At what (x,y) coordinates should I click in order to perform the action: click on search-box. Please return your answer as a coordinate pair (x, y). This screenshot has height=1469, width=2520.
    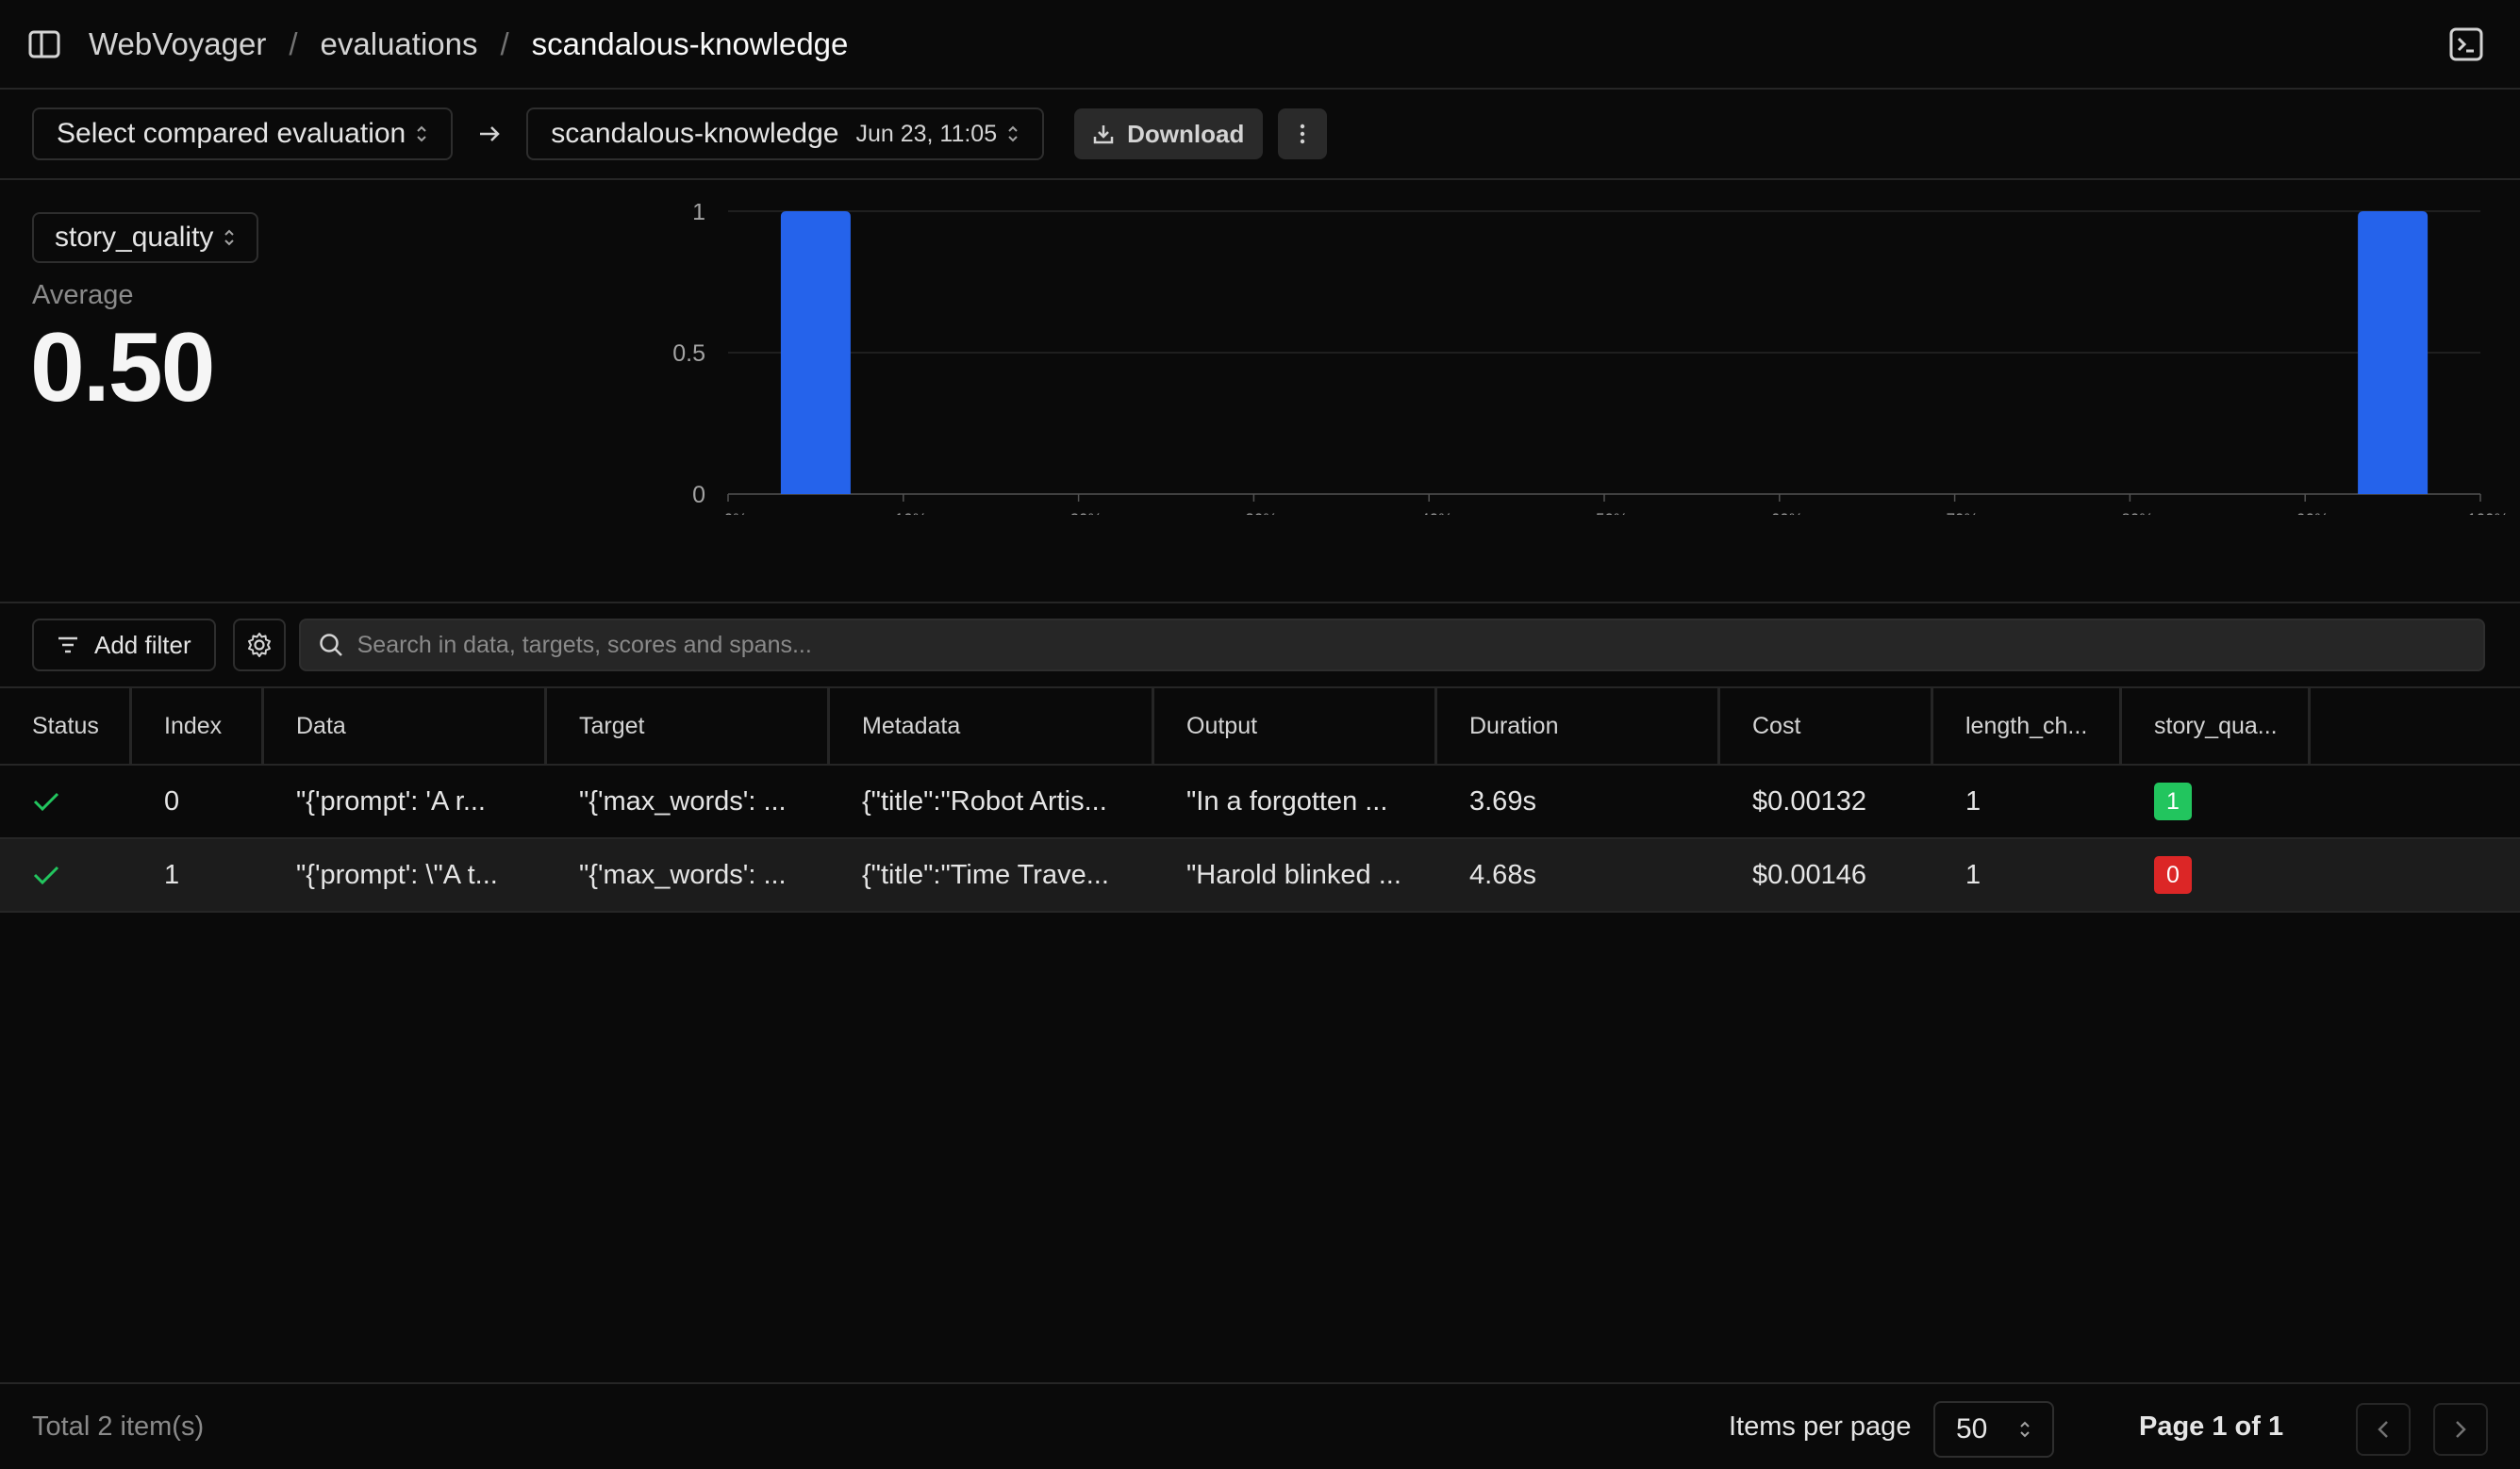
    Looking at the image, I should click on (1392, 645).